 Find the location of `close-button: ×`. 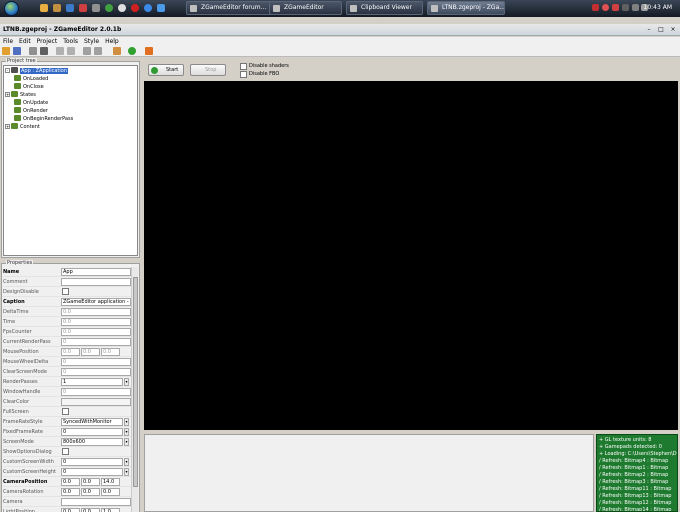

close-button: × is located at coordinates (673, 30).